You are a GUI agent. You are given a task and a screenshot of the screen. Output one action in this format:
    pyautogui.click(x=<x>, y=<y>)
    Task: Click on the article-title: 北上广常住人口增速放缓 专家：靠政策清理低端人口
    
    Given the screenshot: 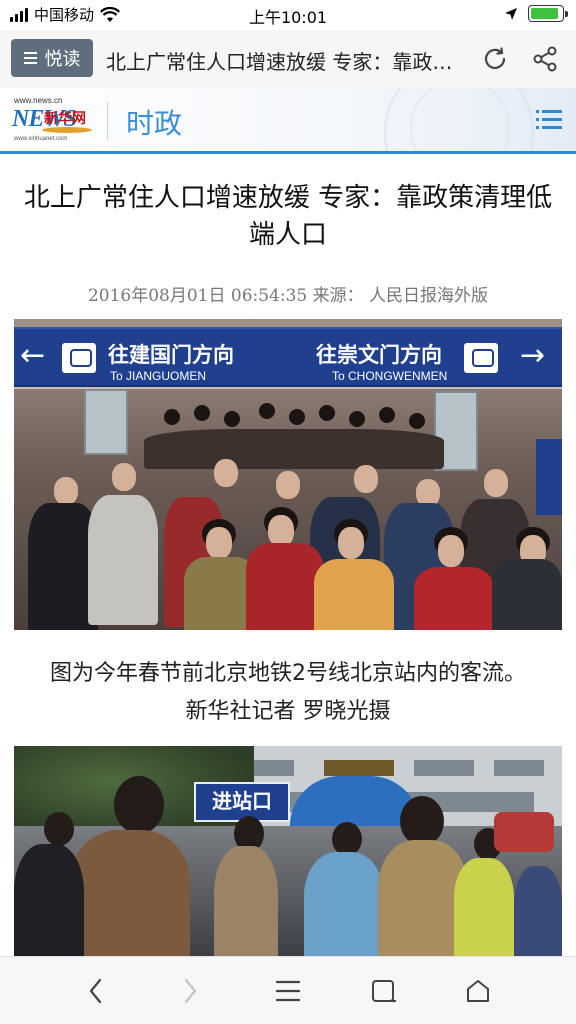 What is the action you would take?
    pyautogui.click(x=288, y=216)
    